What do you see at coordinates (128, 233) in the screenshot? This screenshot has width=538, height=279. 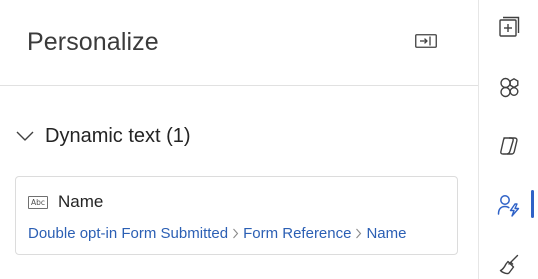 I see `breadcrumb-item: Double opt-in Form Submitted` at bounding box center [128, 233].